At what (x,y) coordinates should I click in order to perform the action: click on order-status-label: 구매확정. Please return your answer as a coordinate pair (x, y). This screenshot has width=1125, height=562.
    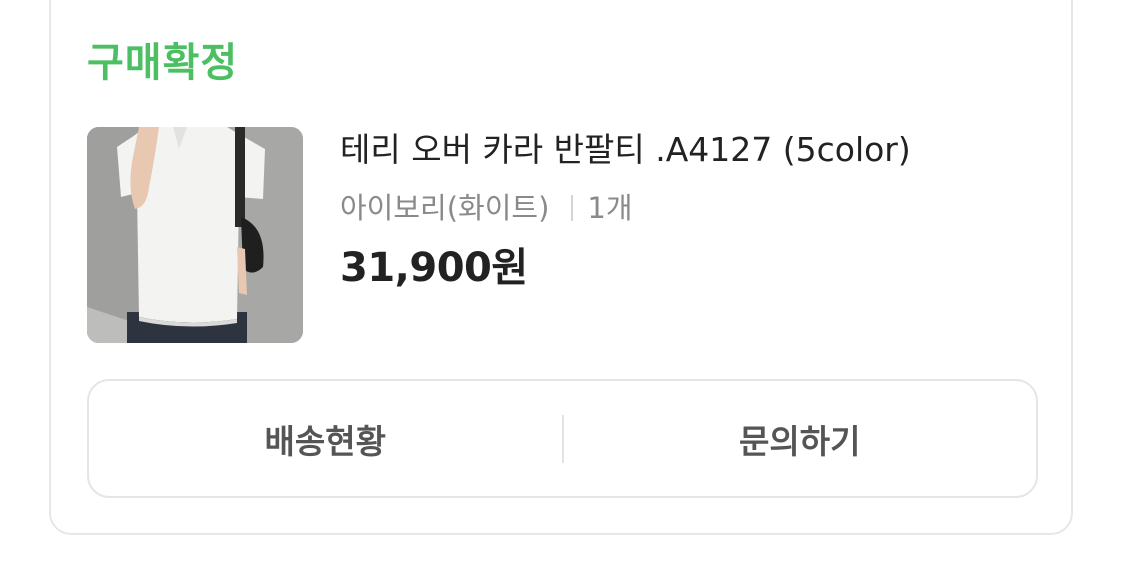
    Looking at the image, I should click on (163, 63).